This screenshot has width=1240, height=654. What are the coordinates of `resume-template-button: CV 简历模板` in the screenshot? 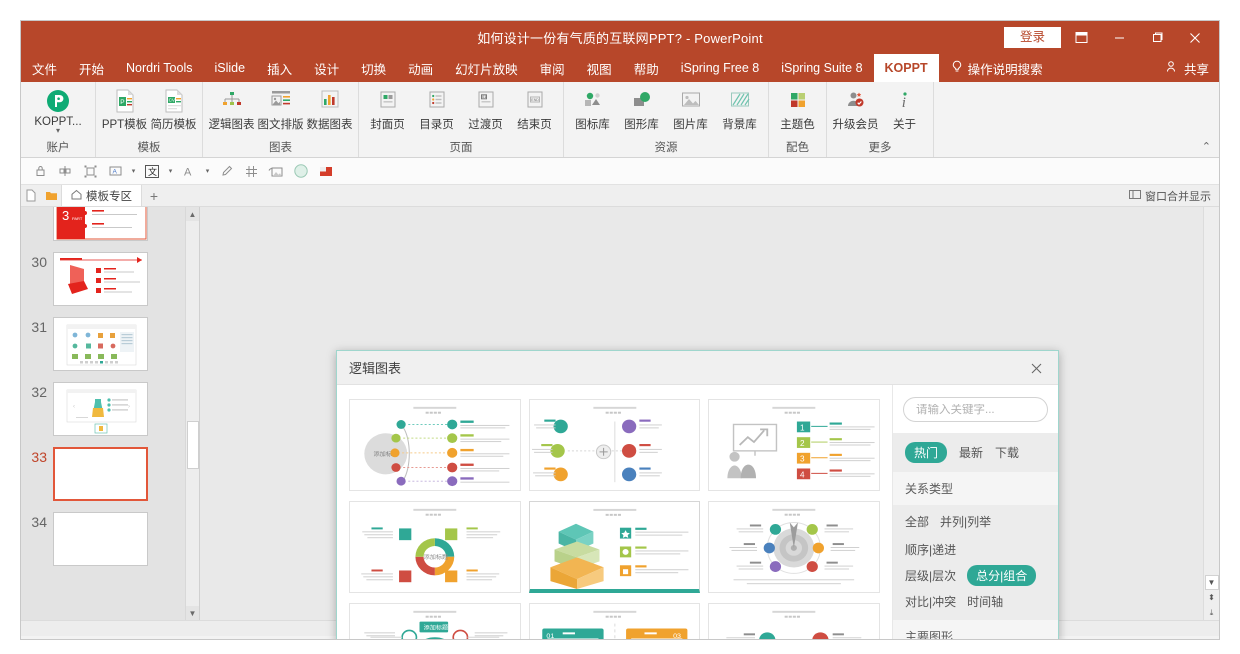 It's located at (173, 108).